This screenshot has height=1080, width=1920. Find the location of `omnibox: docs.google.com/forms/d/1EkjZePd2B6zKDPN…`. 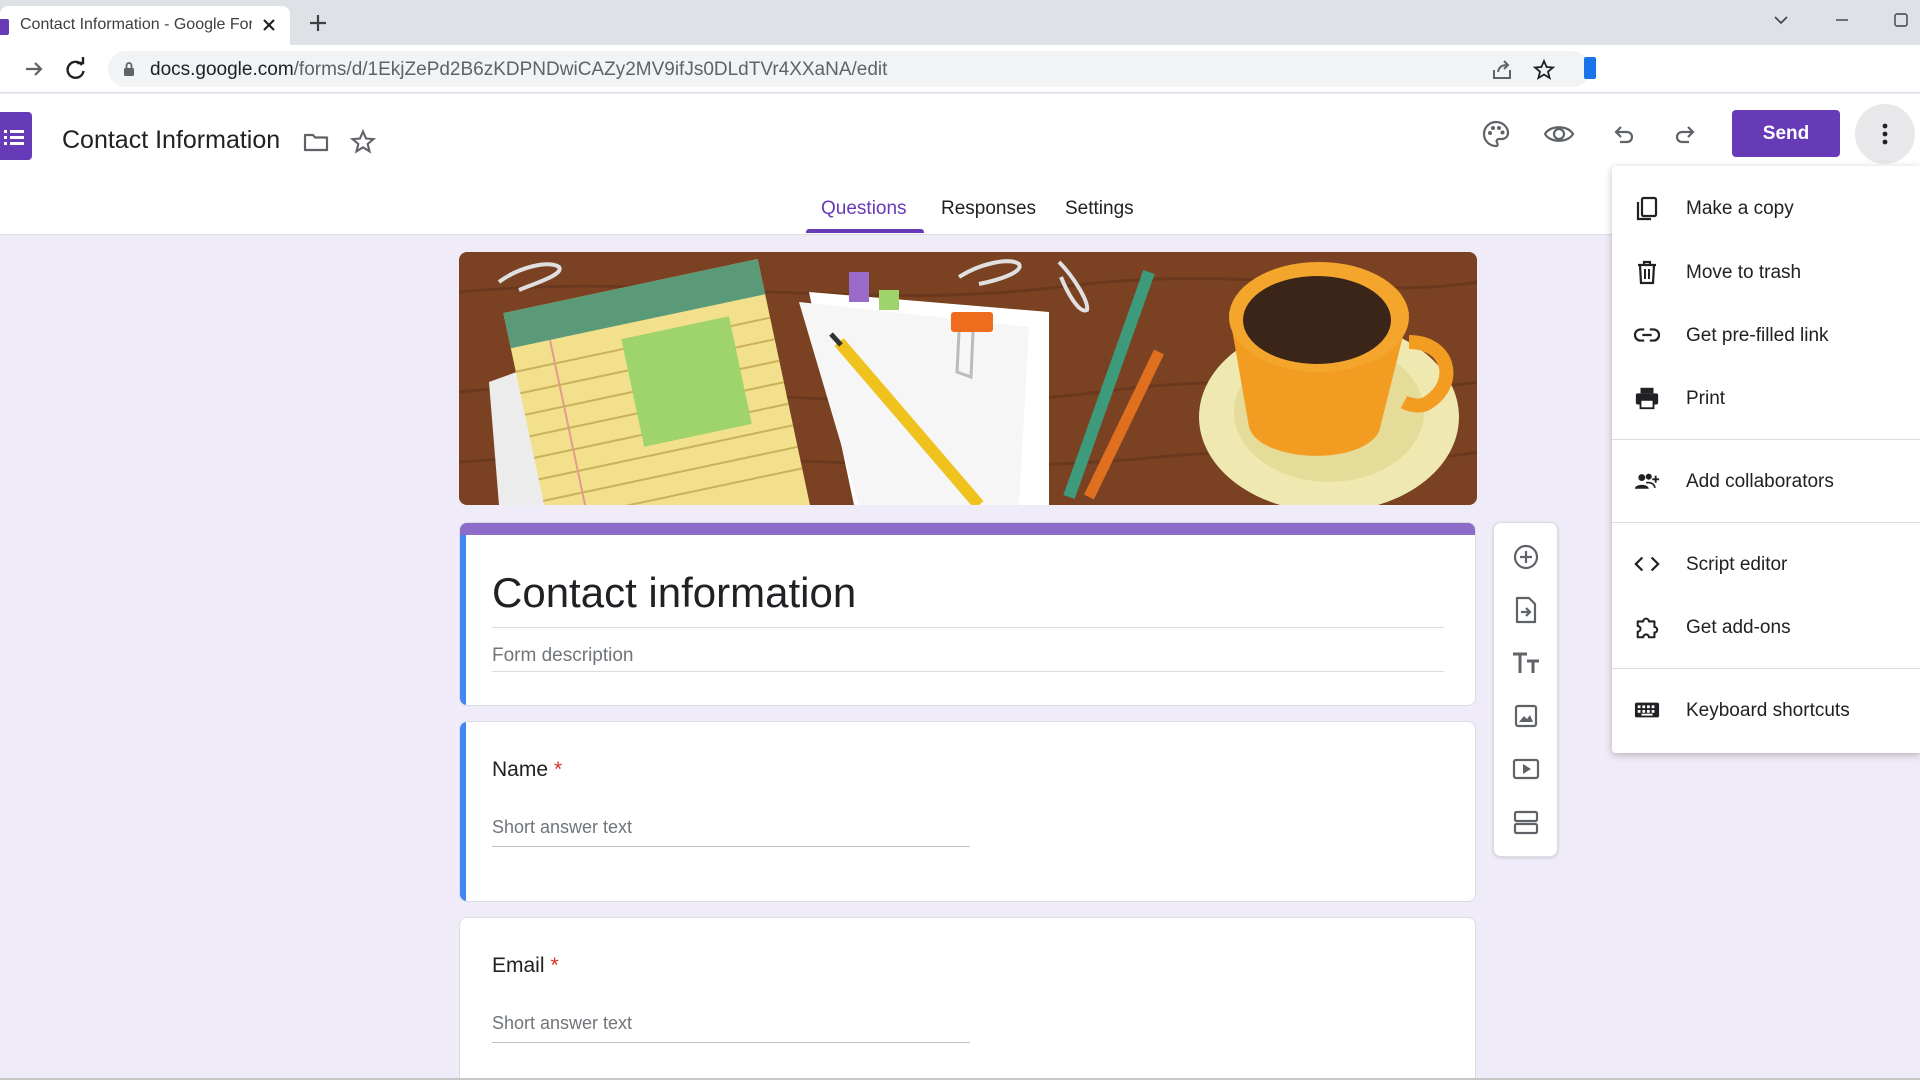

omnibox: docs.google.com/forms/d/1EkjZePd2B6zKDPN… is located at coordinates (849, 69).